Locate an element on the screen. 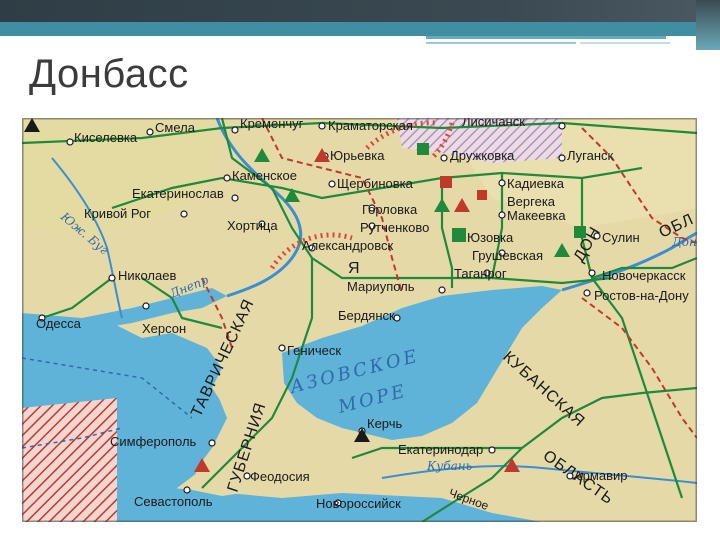  city-label: Киселевка is located at coordinates (106, 137).